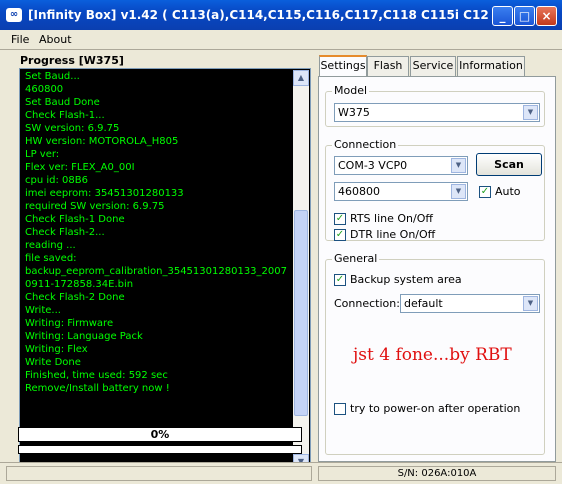 This screenshot has width=562, height=484. I want to click on log-line: Writing: Firmware, so click(69, 323).